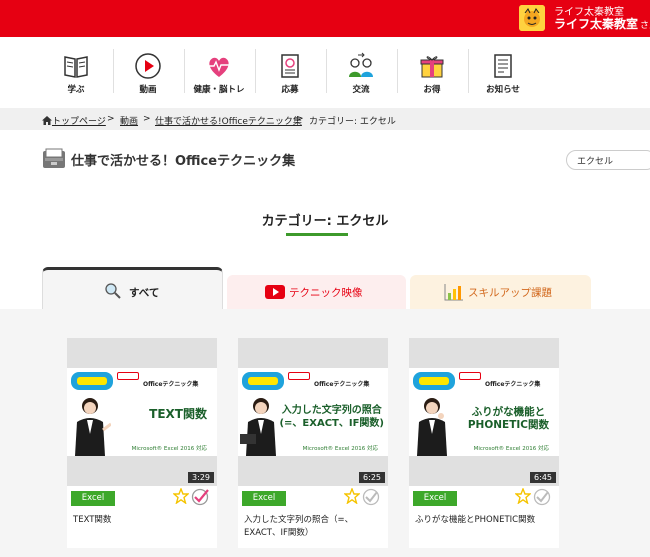 This screenshot has width=650, height=557. What do you see at coordinates (178, 414) in the screenshot?
I see `thumbnail-headline: TEXT関数` at bounding box center [178, 414].